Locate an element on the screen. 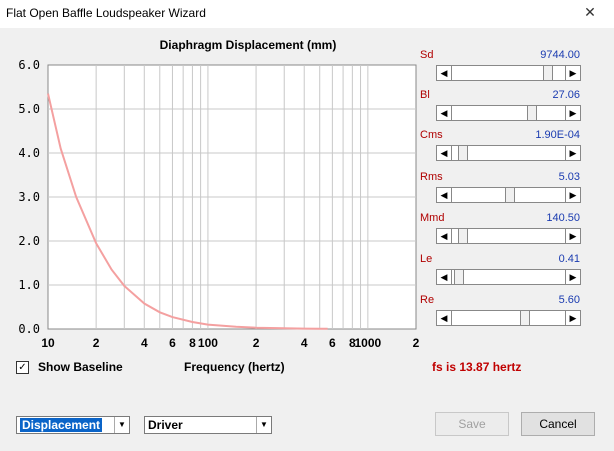  param-value: 140.50 is located at coordinates (563, 218).